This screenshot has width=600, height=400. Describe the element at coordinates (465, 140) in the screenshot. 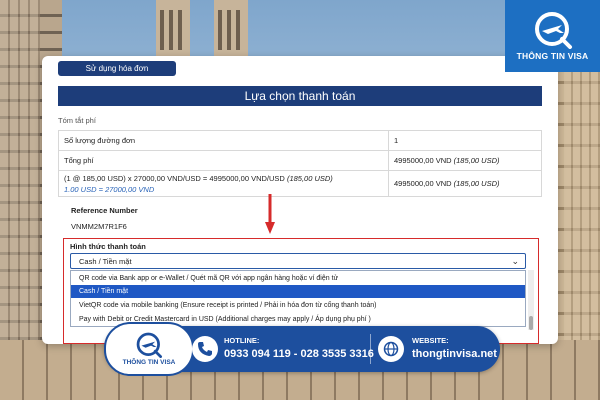

I see `row-value: 1` at that location.